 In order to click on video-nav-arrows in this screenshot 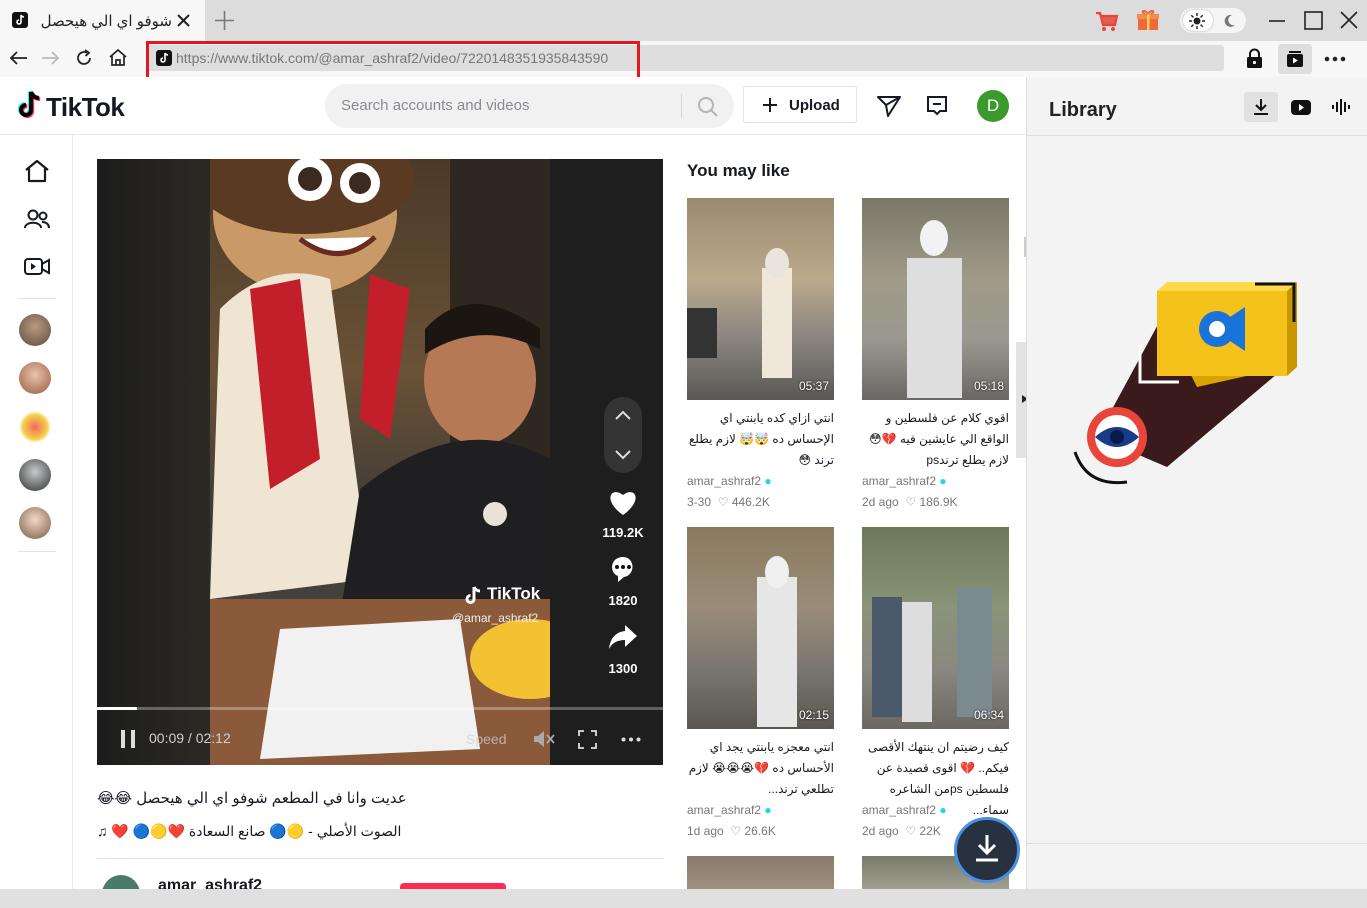, I will do `click(623, 435)`.